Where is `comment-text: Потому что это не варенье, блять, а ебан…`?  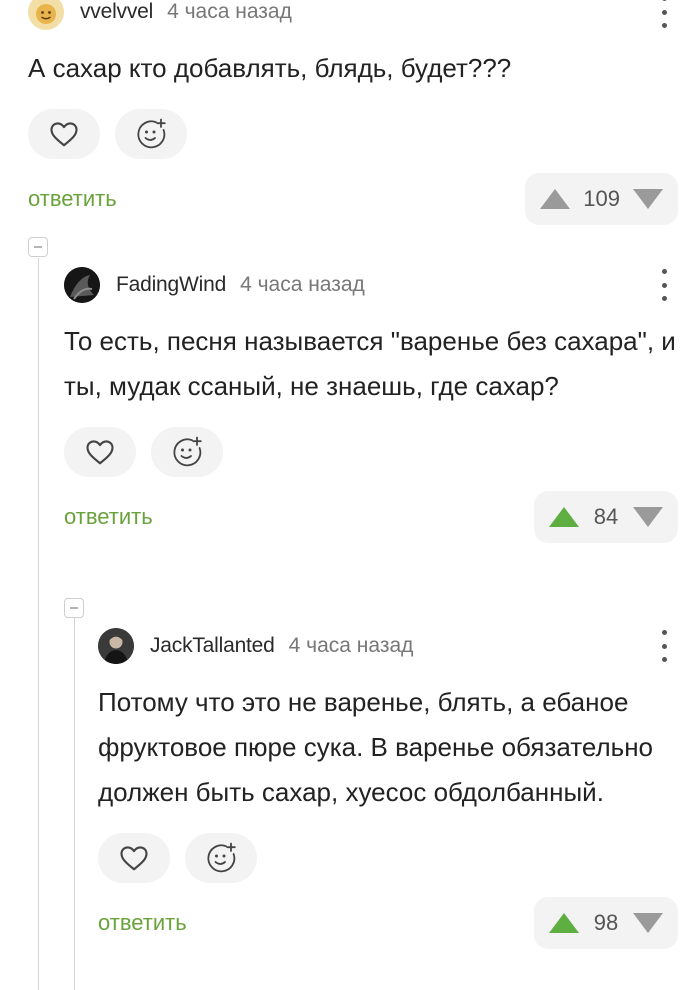 comment-text: Потому что это не варенье, блять, а ебан… is located at coordinates (376, 747).